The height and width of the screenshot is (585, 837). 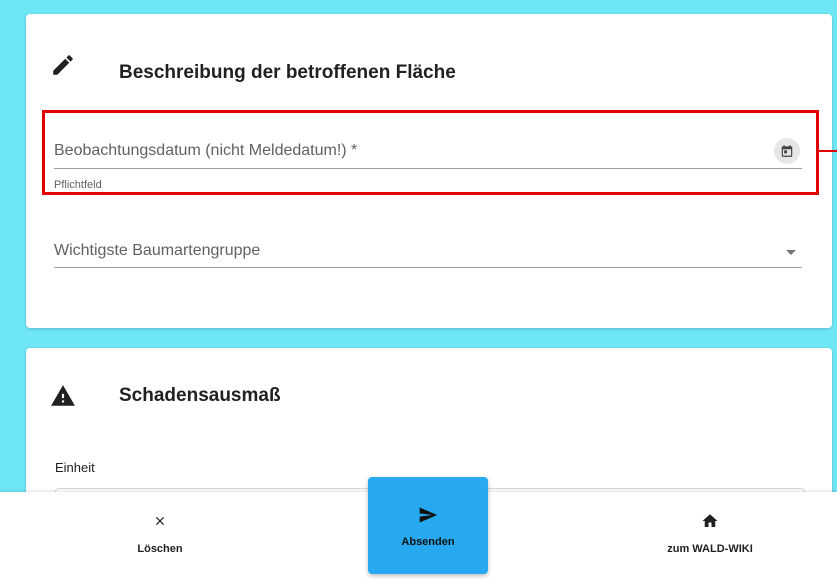 I want to click on section-title-description: Beschreibung der betroffenen Fläche, so click(x=287, y=72).